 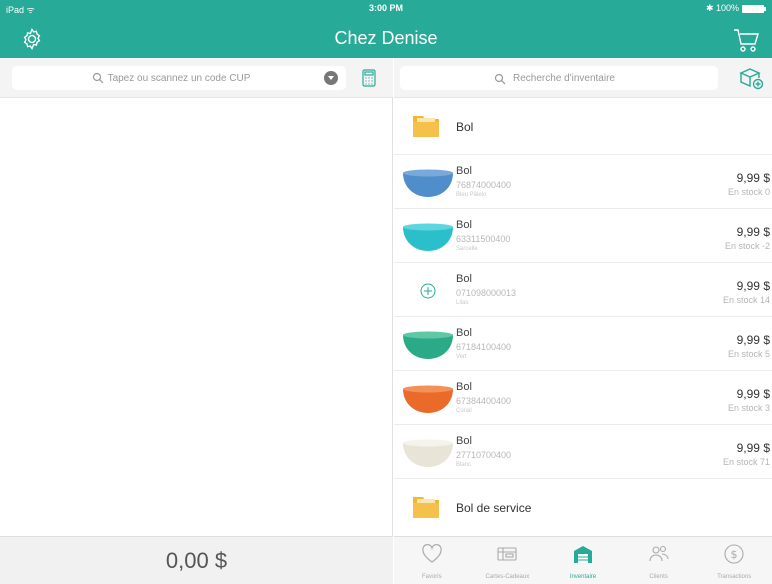 I want to click on tab-gift-cards: Cartes-Cadeaux, so click(x=508, y=560).